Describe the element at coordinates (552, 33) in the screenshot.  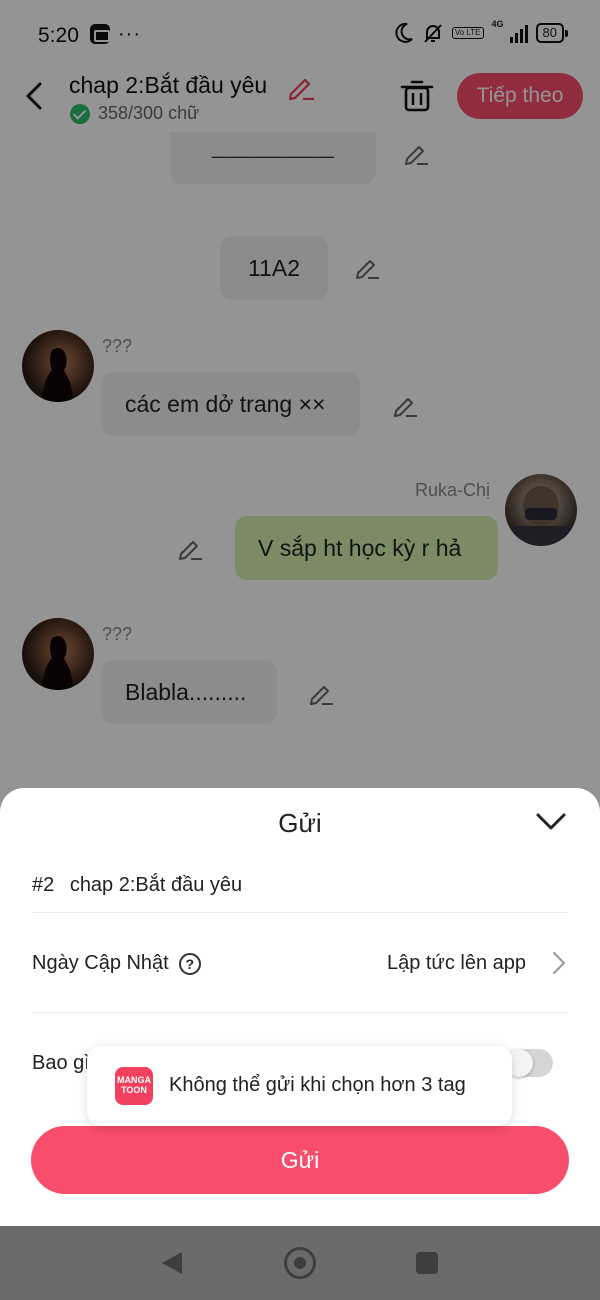
I see `battery-icon: 80` at that location.